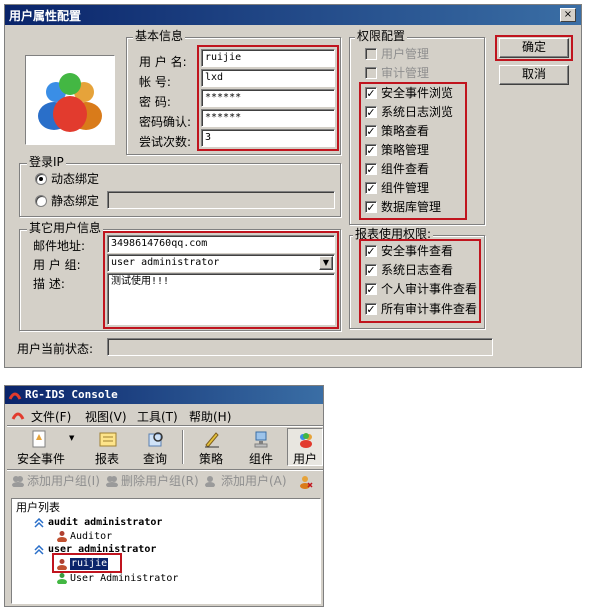  What do you see at coordinates (51, 416) in the screenshot?
I see `menu-file: 文件(F)` at bounding box center [51, 416].